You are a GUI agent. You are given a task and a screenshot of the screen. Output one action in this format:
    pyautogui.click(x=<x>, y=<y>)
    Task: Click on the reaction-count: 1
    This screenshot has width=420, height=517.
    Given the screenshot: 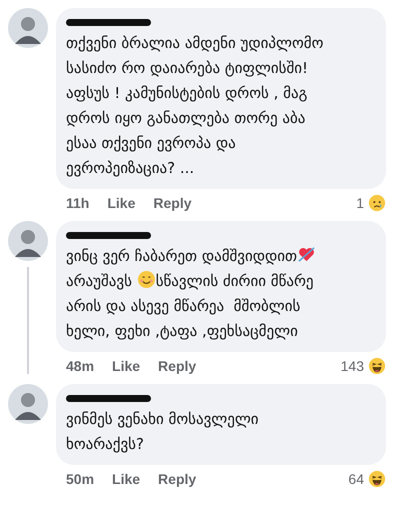 What is the action you would take?
    pyautogui.click(x=360, y=203)
    